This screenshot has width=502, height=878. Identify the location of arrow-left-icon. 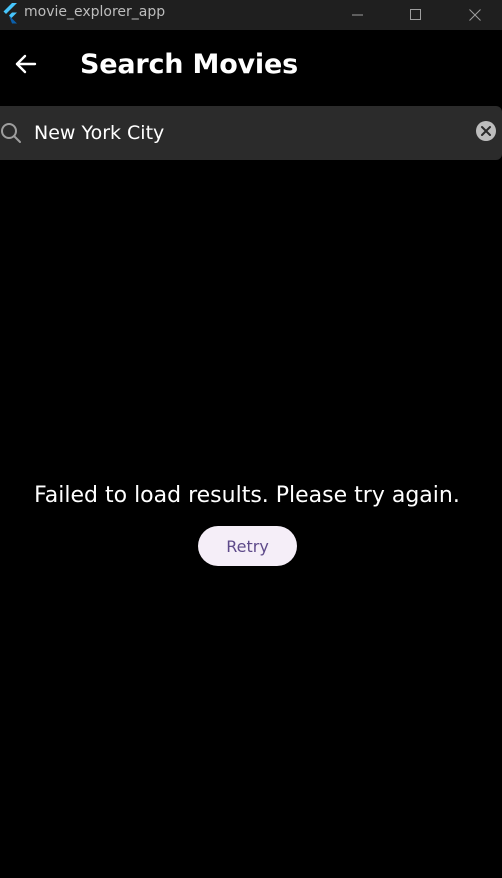
(26, 64).